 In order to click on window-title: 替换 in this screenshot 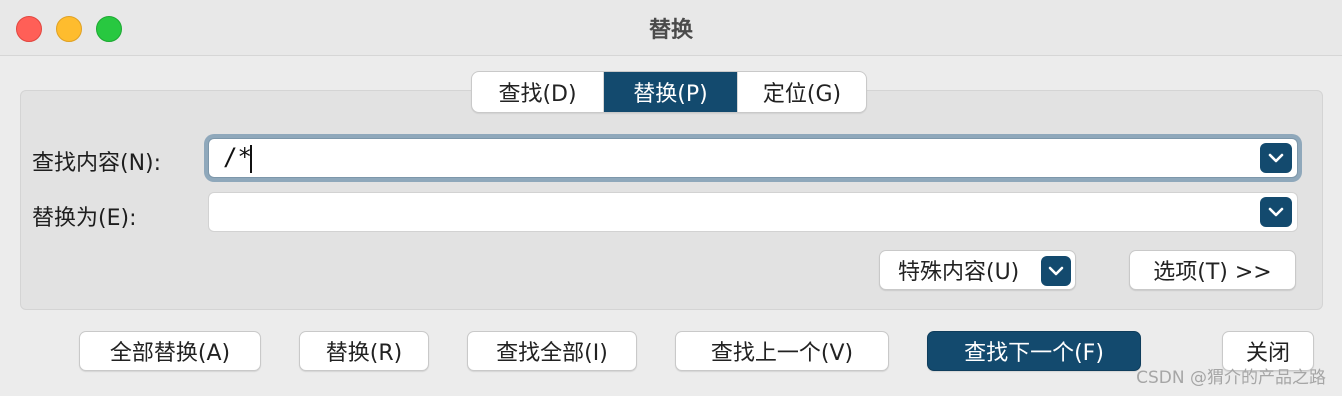, I will do `click(670, 30)`.